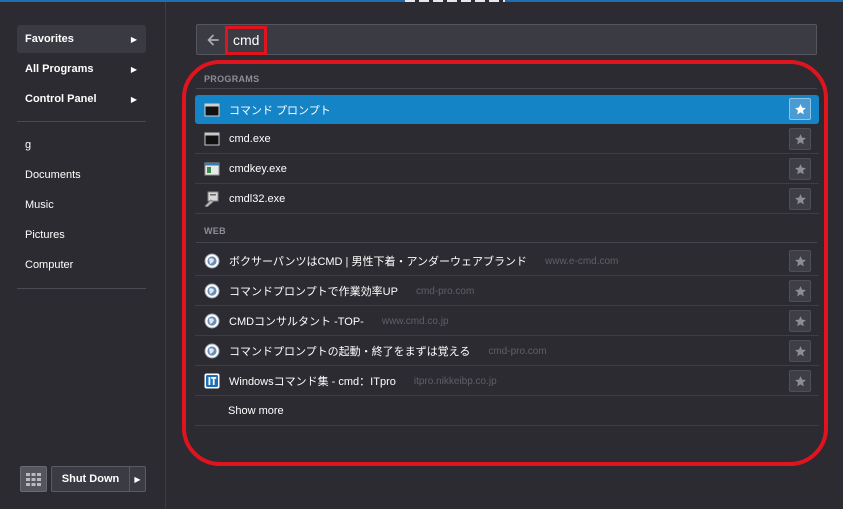 This screenshot has height=509, width=843. I want to click on sidebar-item-label: Favorites, so click(49, 39).